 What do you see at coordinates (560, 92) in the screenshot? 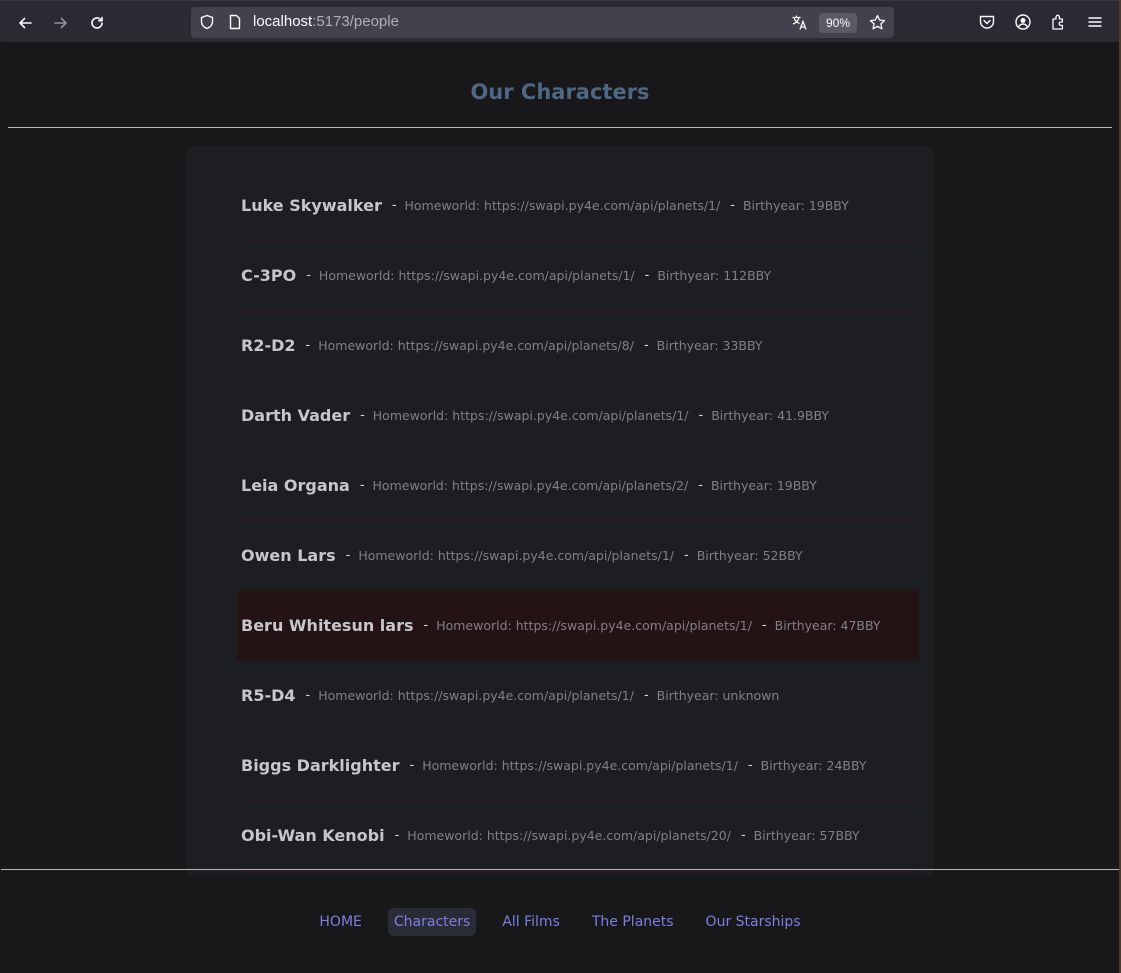
I see `page-title: Our Characters` at bounding box center [560, 92].